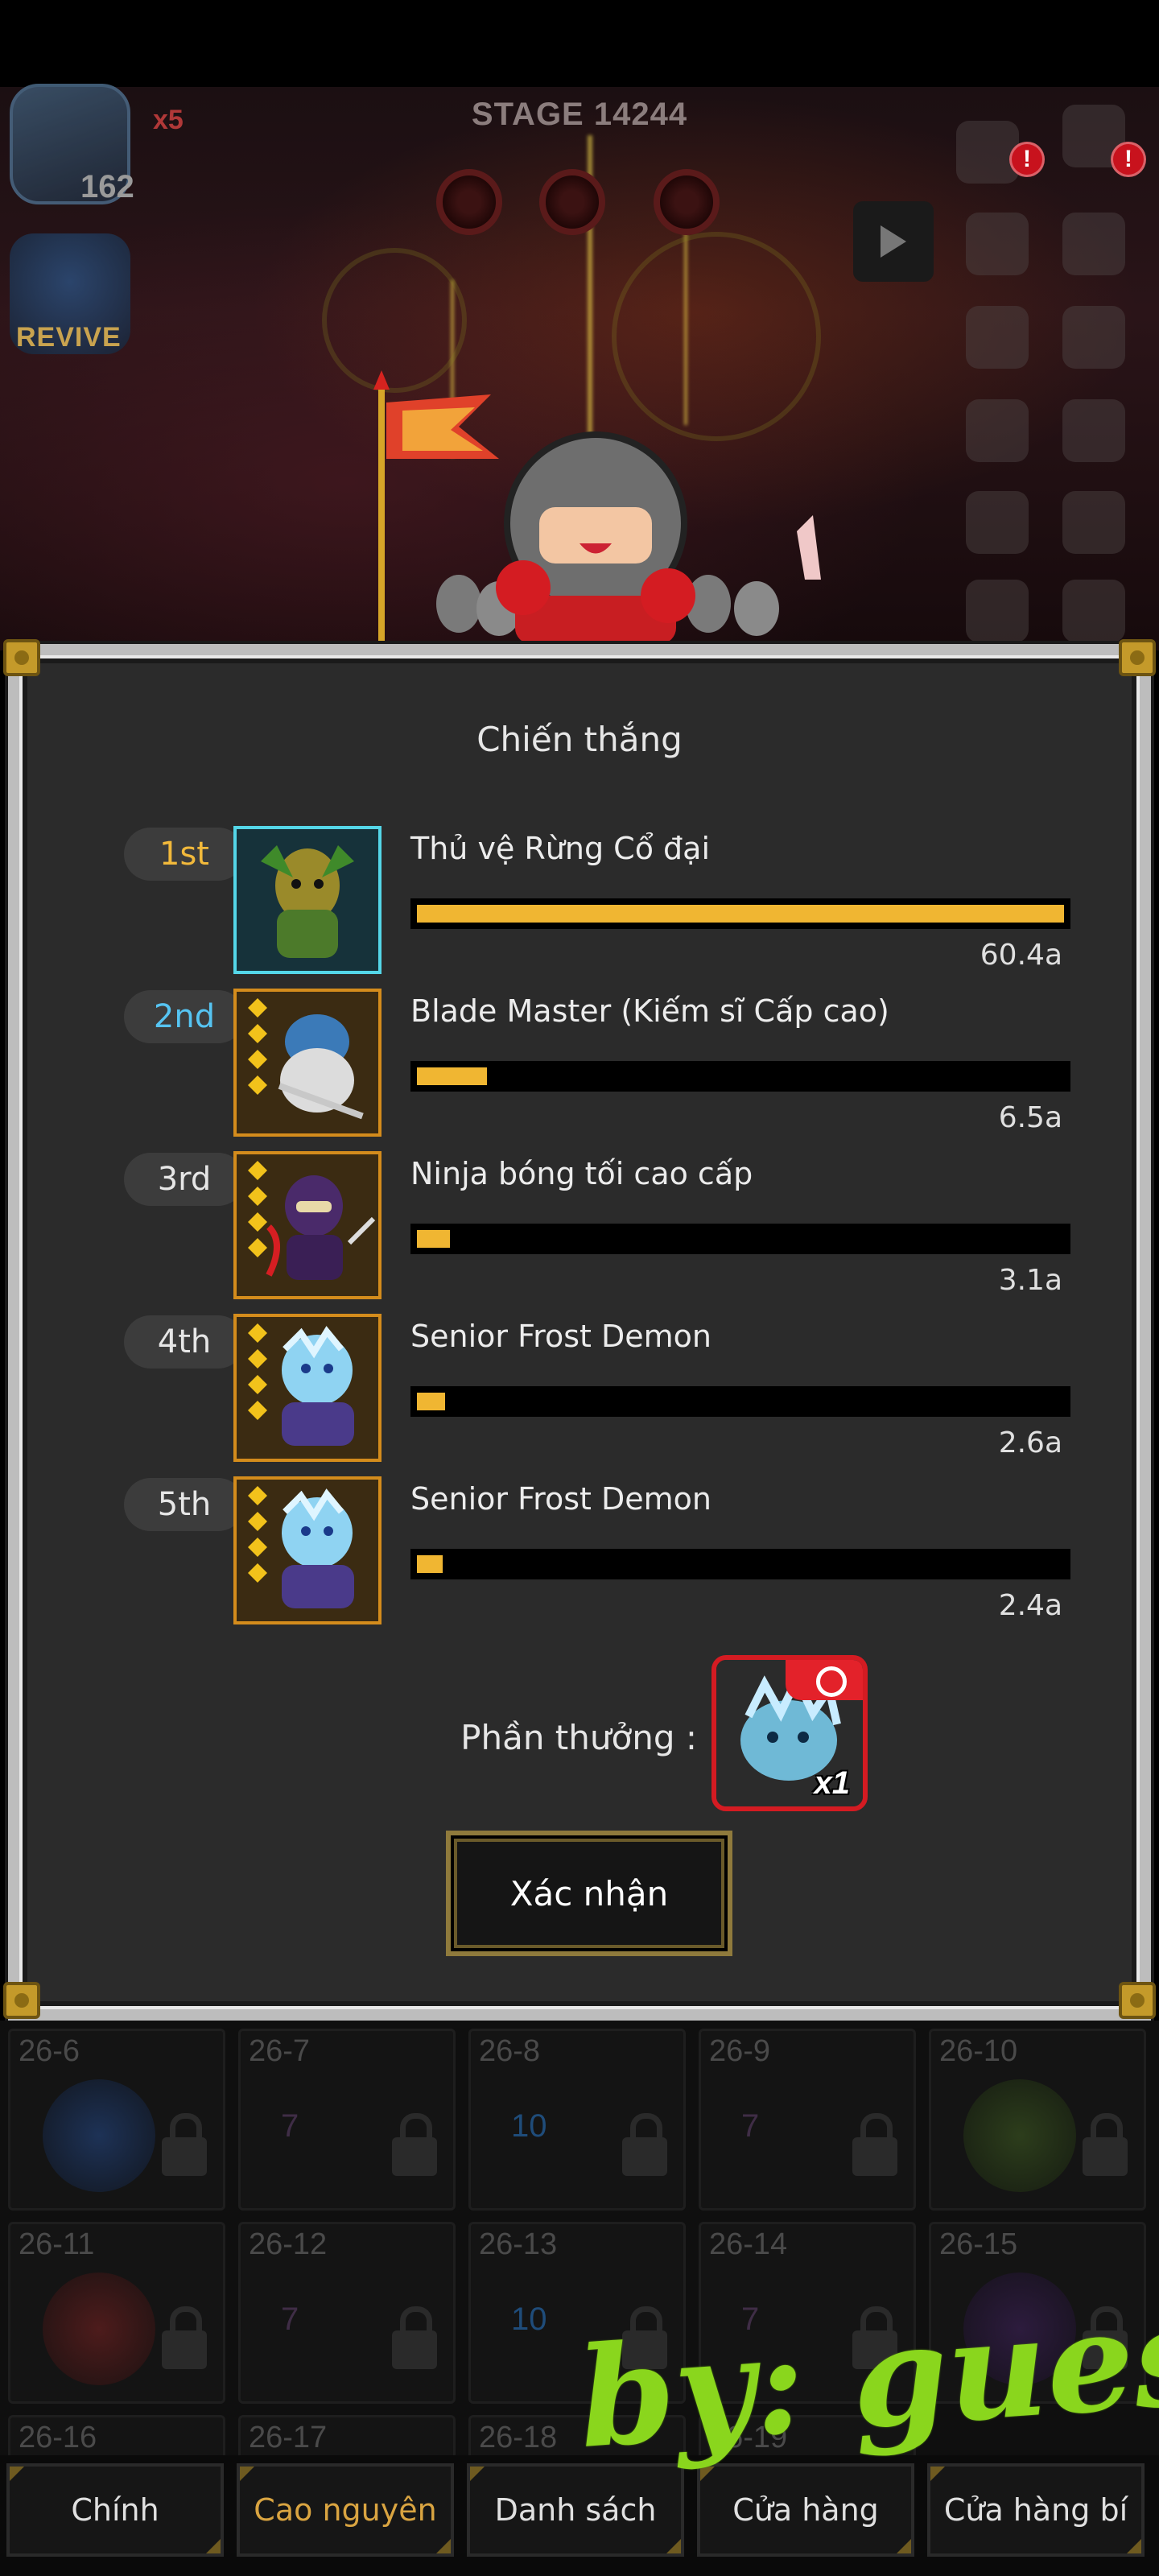 The height and width of the screenshot is (2576, 1159). I want to click on ranking-row: 5th Senior Frost Demon 2.4a, so click(591, 1552).